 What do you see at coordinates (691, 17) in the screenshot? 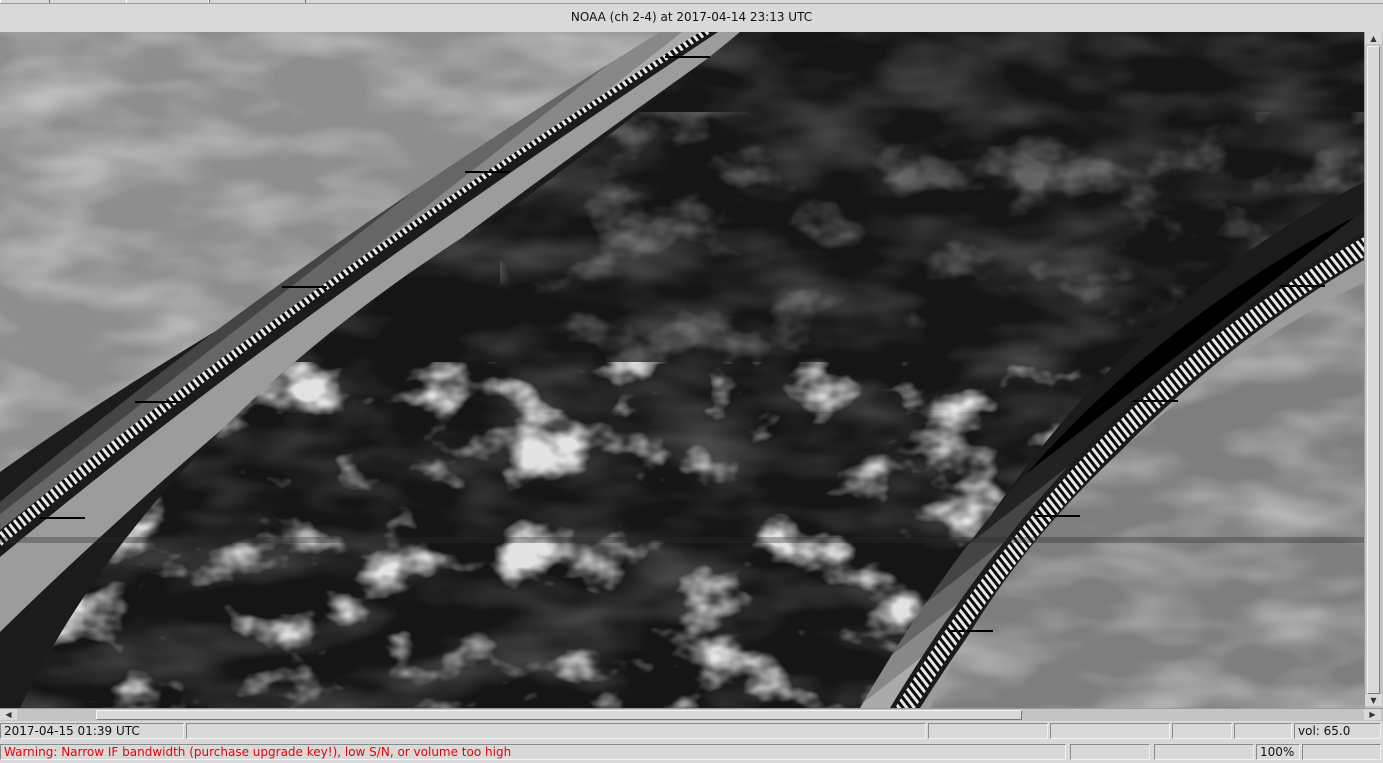
I see `image-title: NOAA (ch 2-4) at 2017-04-14 23:13 UTC` at bounding box center [691, 17].